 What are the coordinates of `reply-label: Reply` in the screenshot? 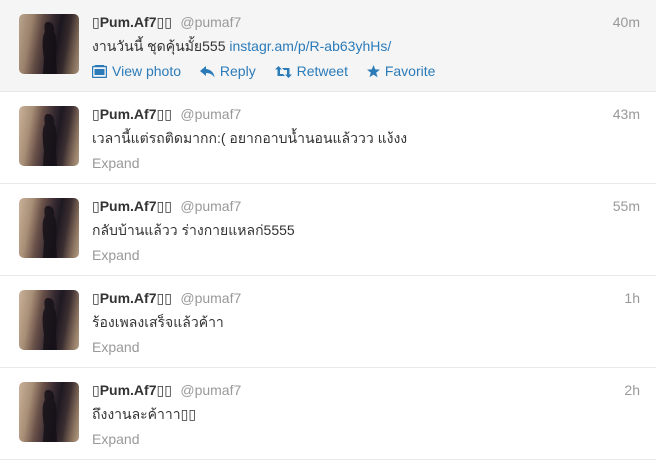 It's located at (237, 71).